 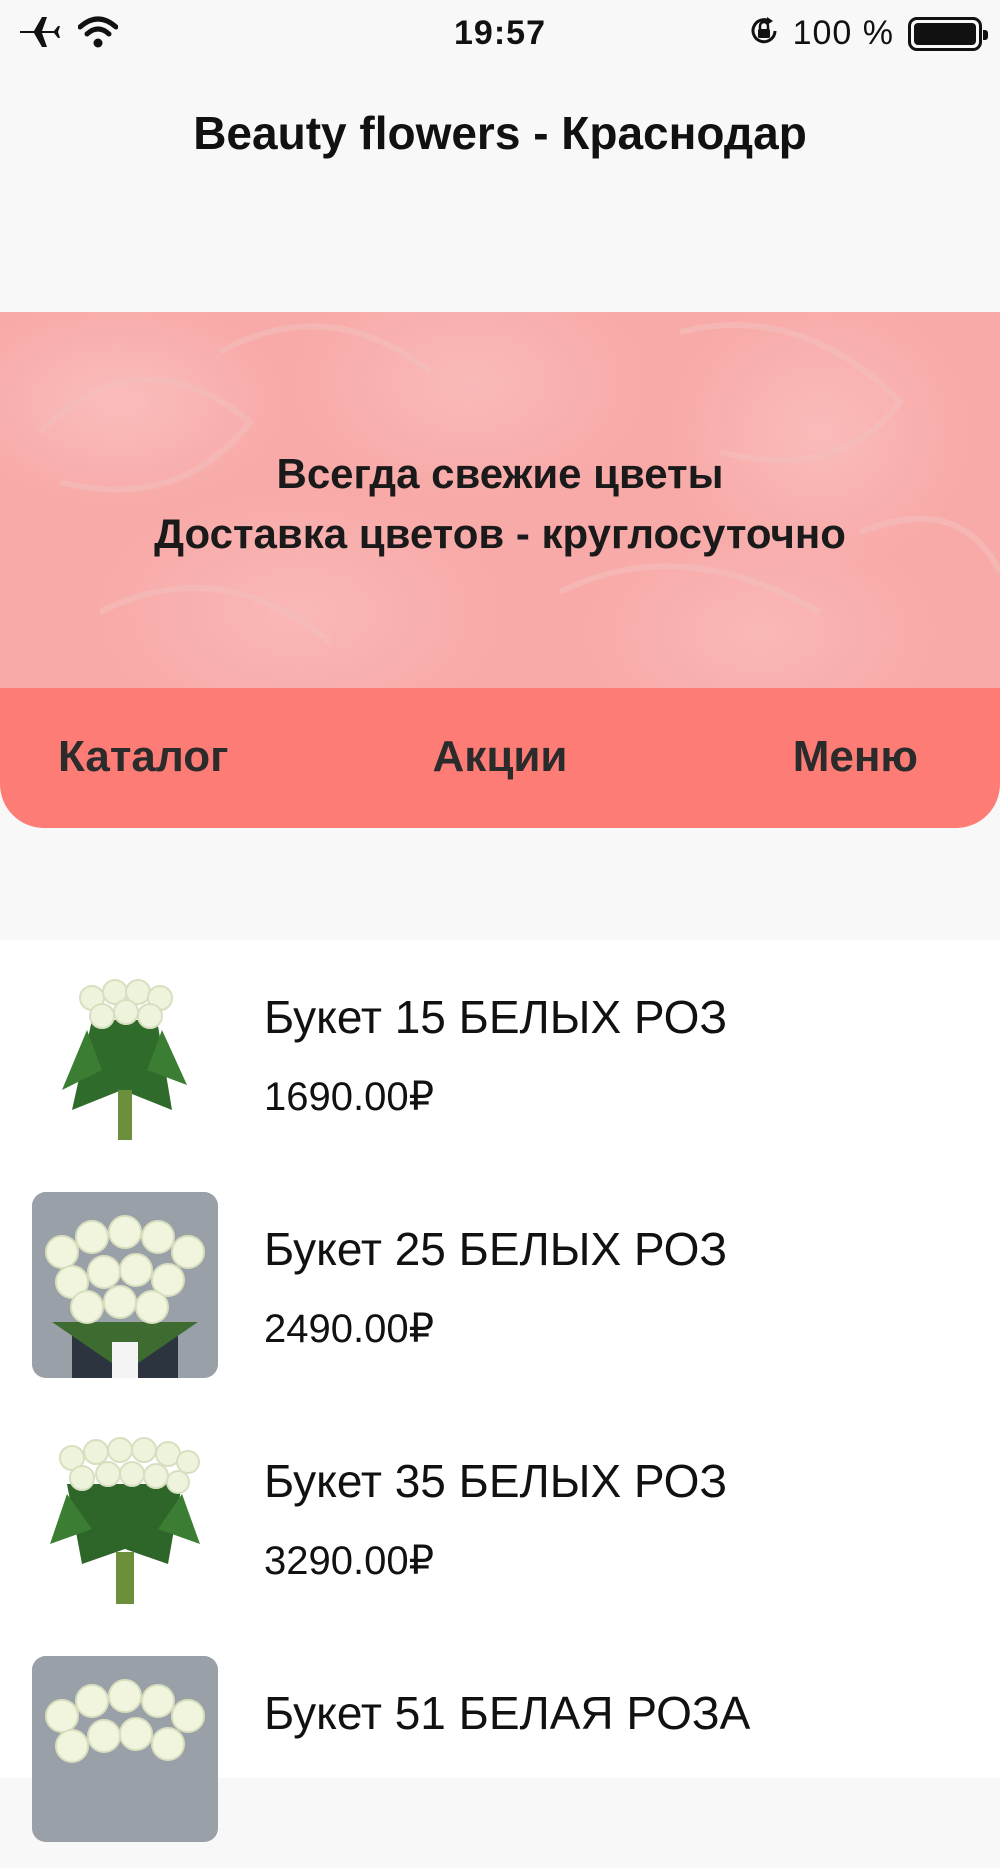 What do you see at coordinates (500, 133) in the screenshot?
I see `page-title: Beauty flowers - Краснодар` at bounding box center [500, 133].